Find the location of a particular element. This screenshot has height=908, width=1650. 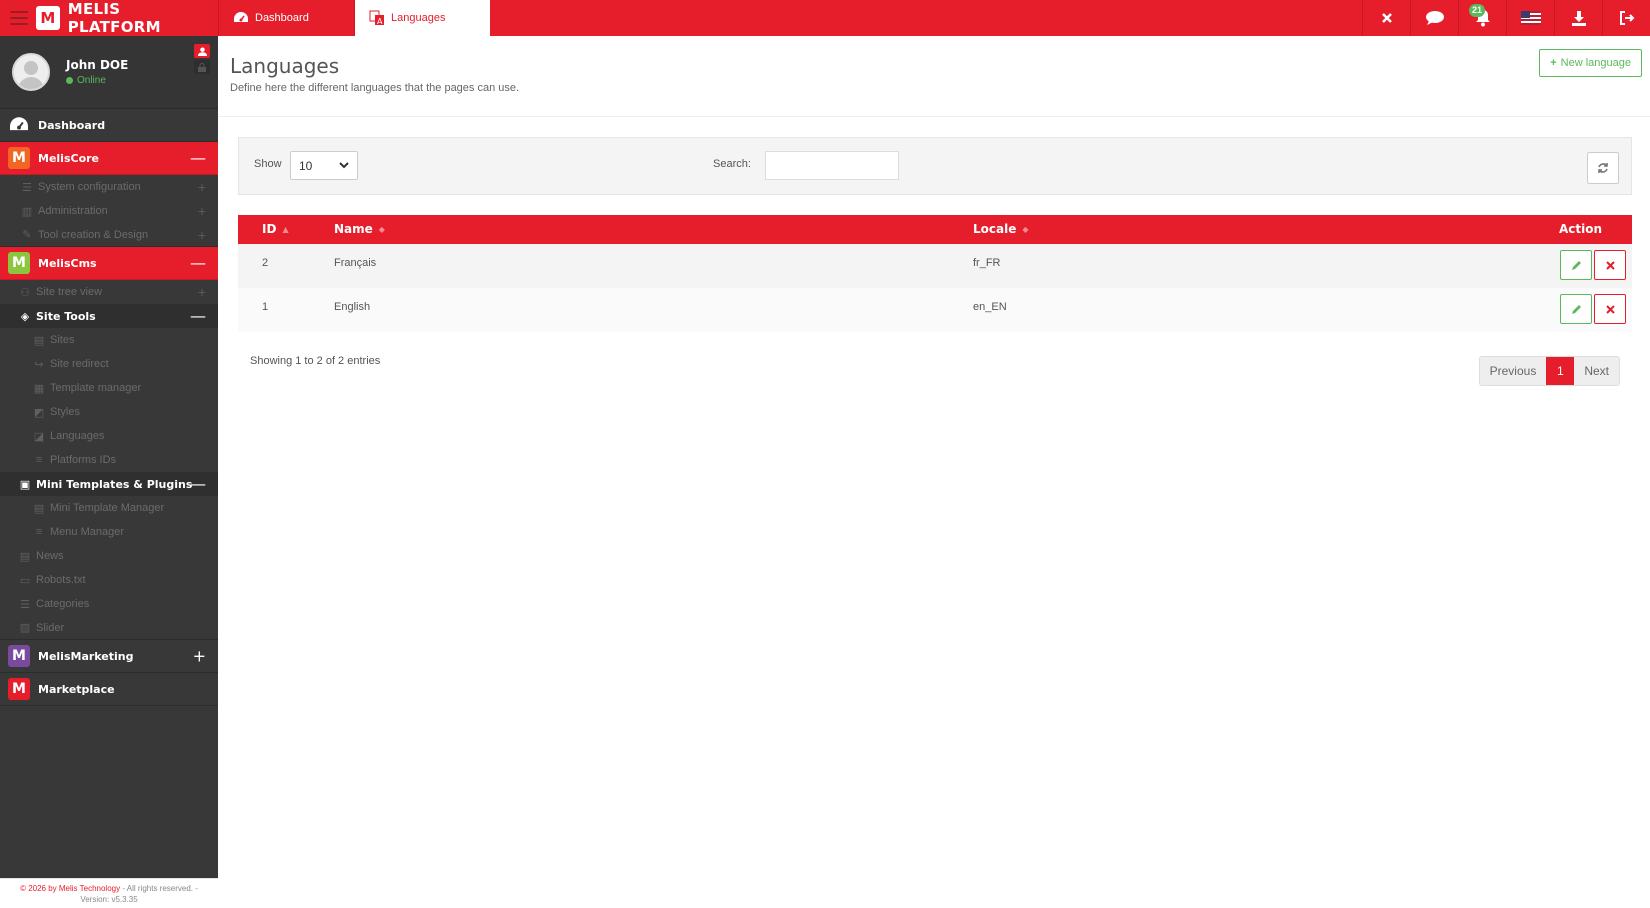

language-switch-button is located at coordinates (1530, 18).